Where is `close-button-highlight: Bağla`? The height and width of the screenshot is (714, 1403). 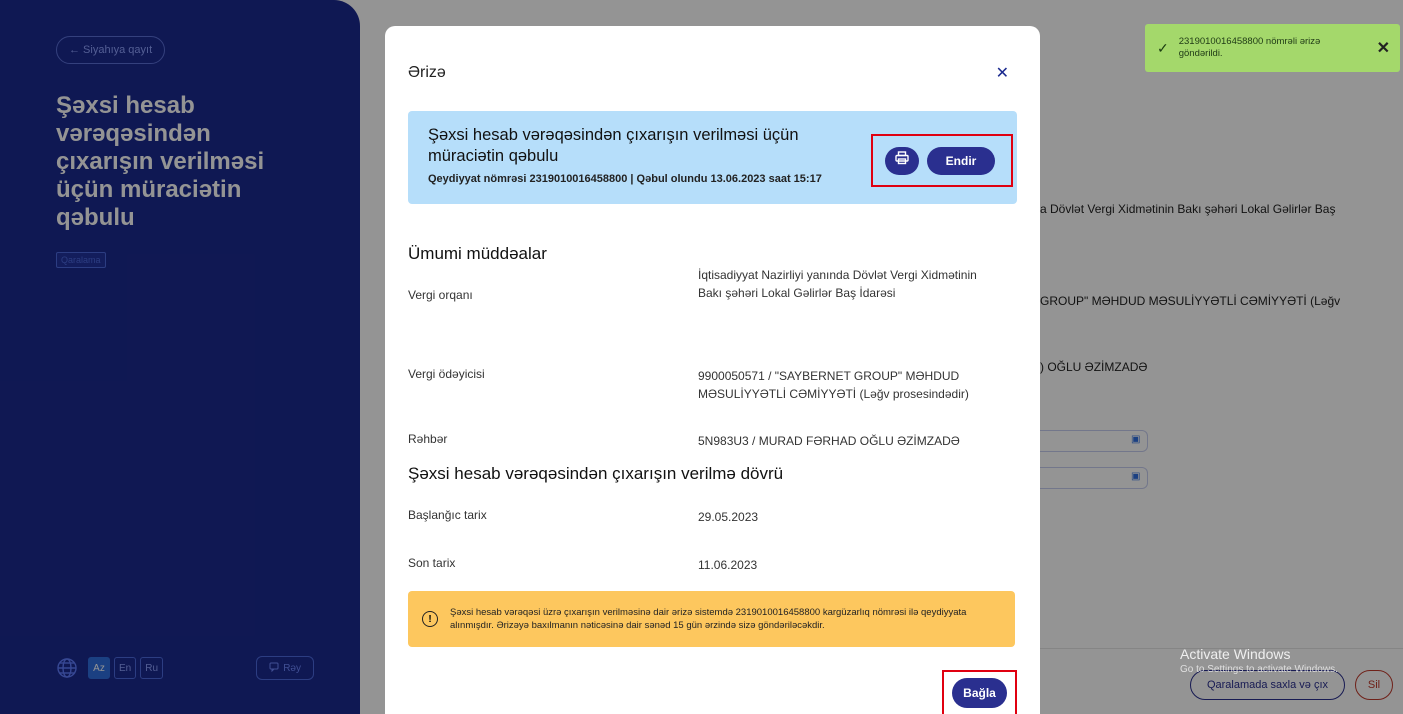 close-button-highlight: Bağla is located at coordinates (979, 692).